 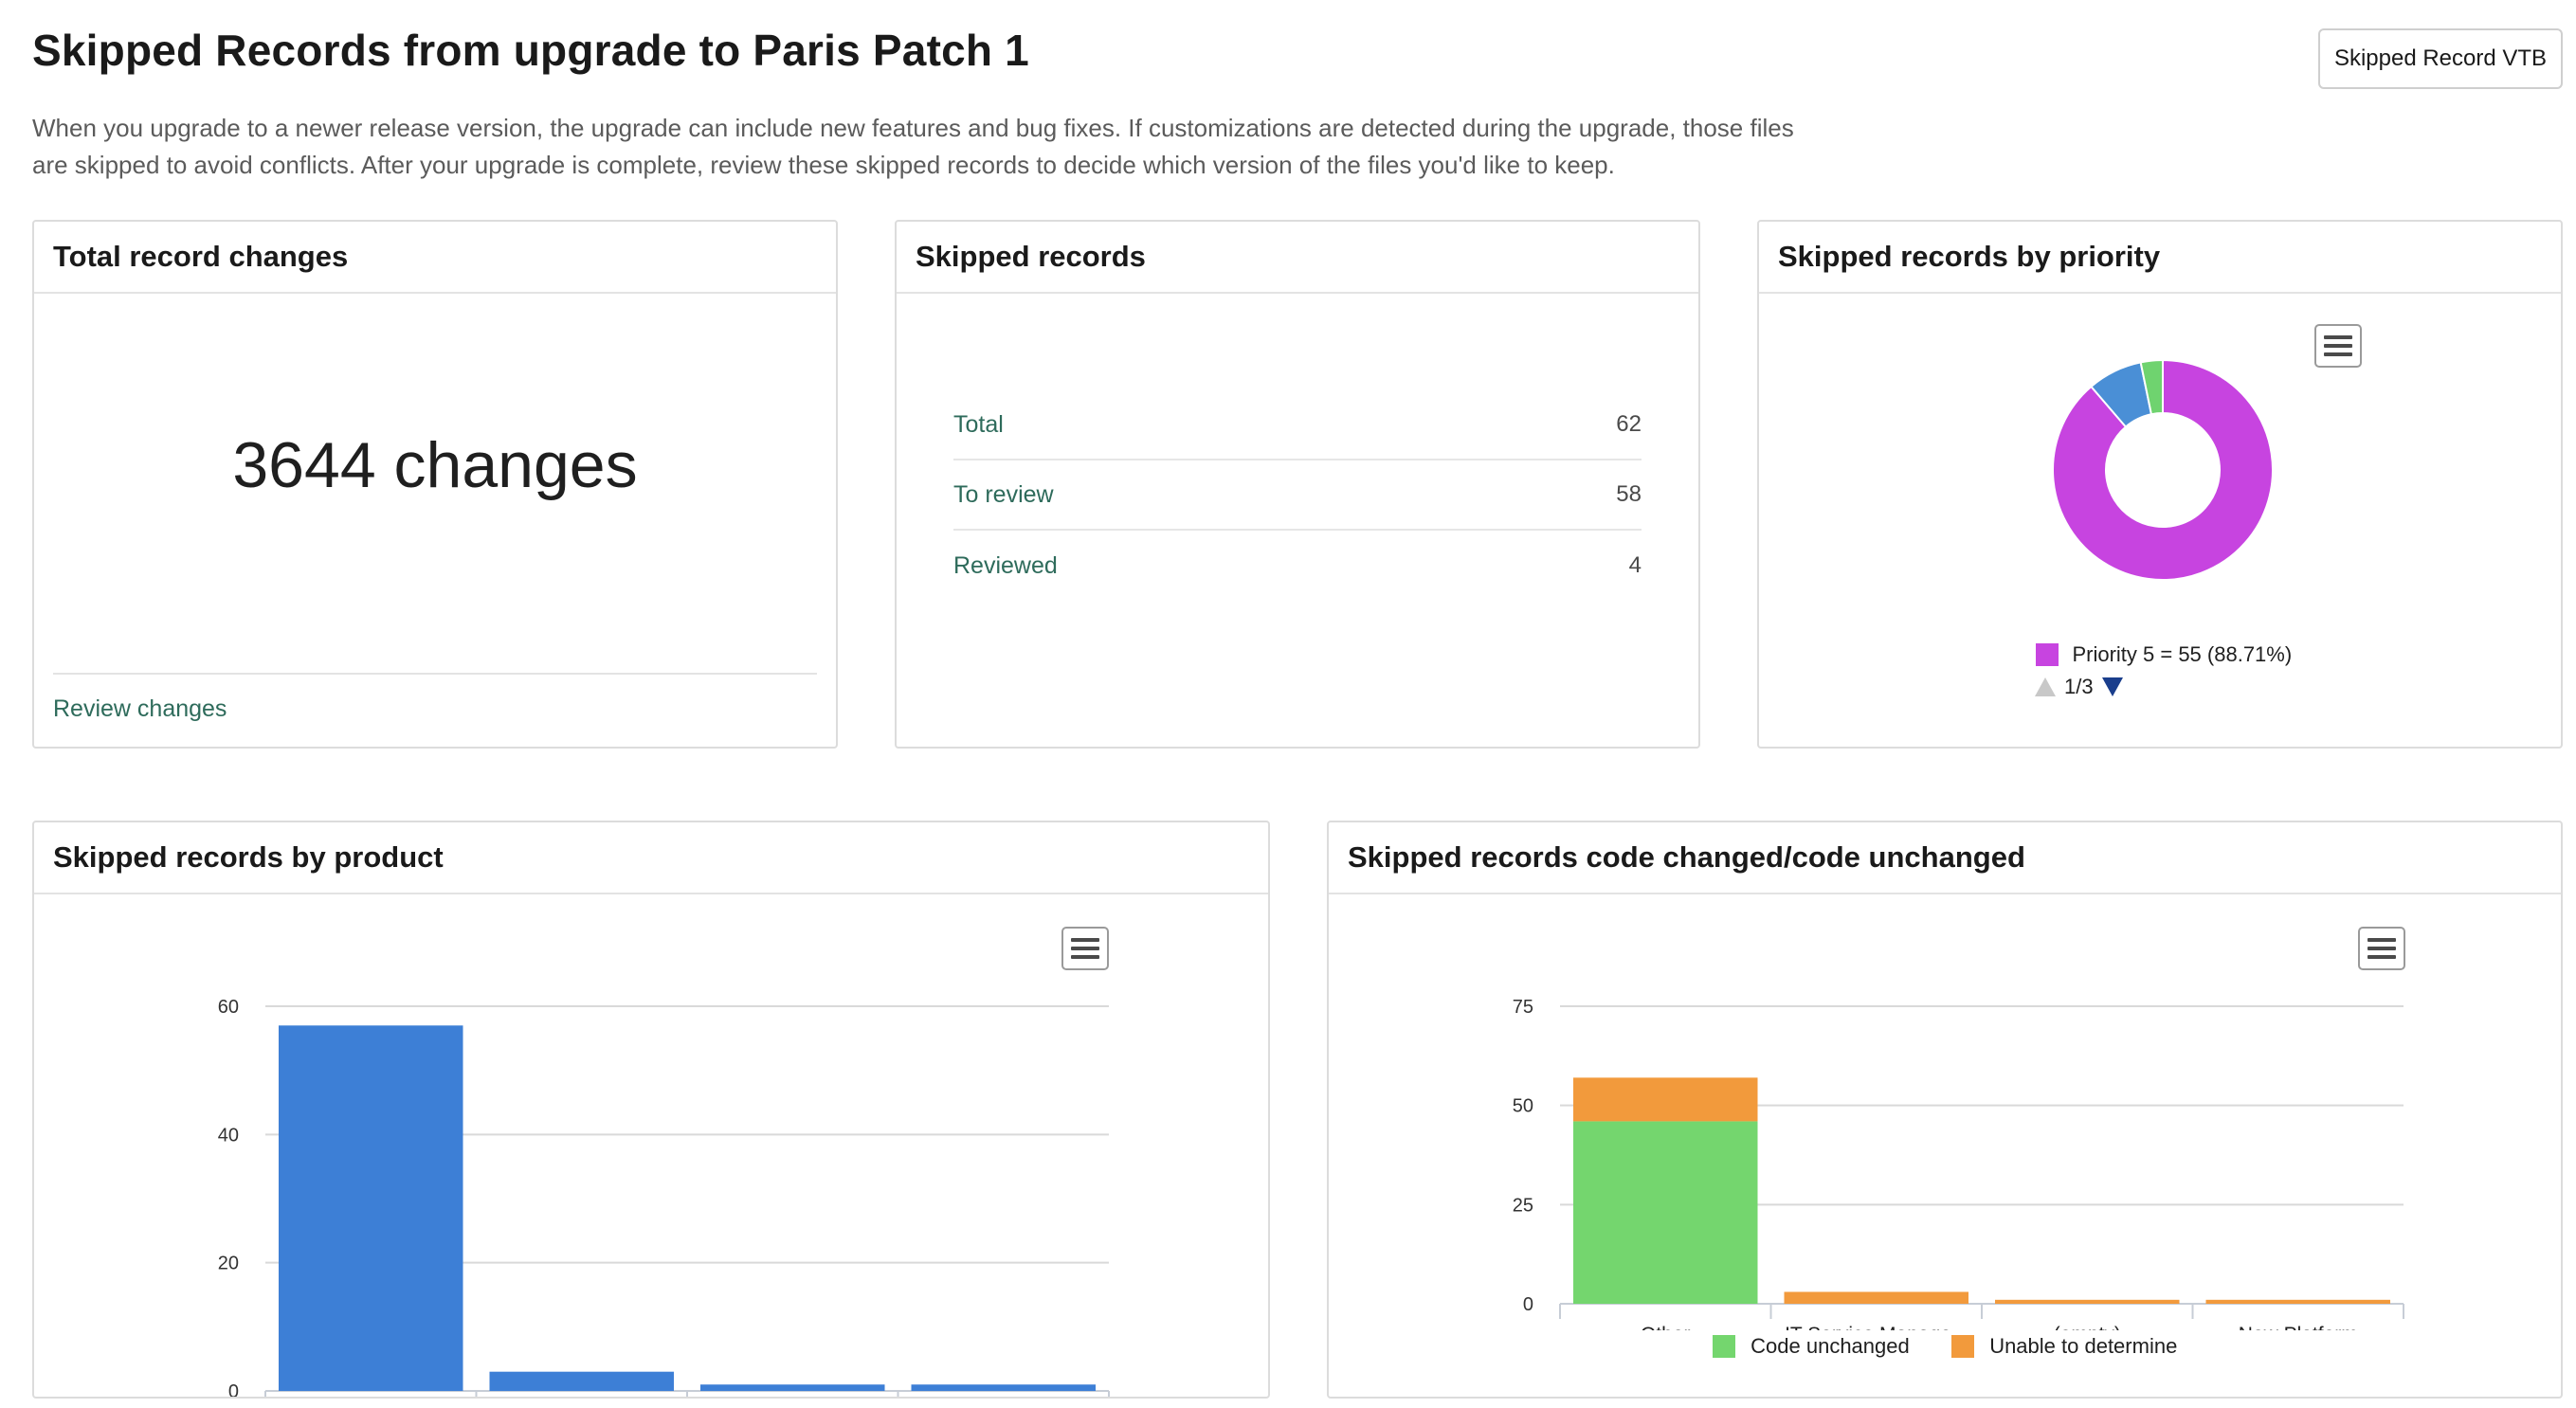 I want to click on card-title: Total record changes, so click(x=435, y=258).